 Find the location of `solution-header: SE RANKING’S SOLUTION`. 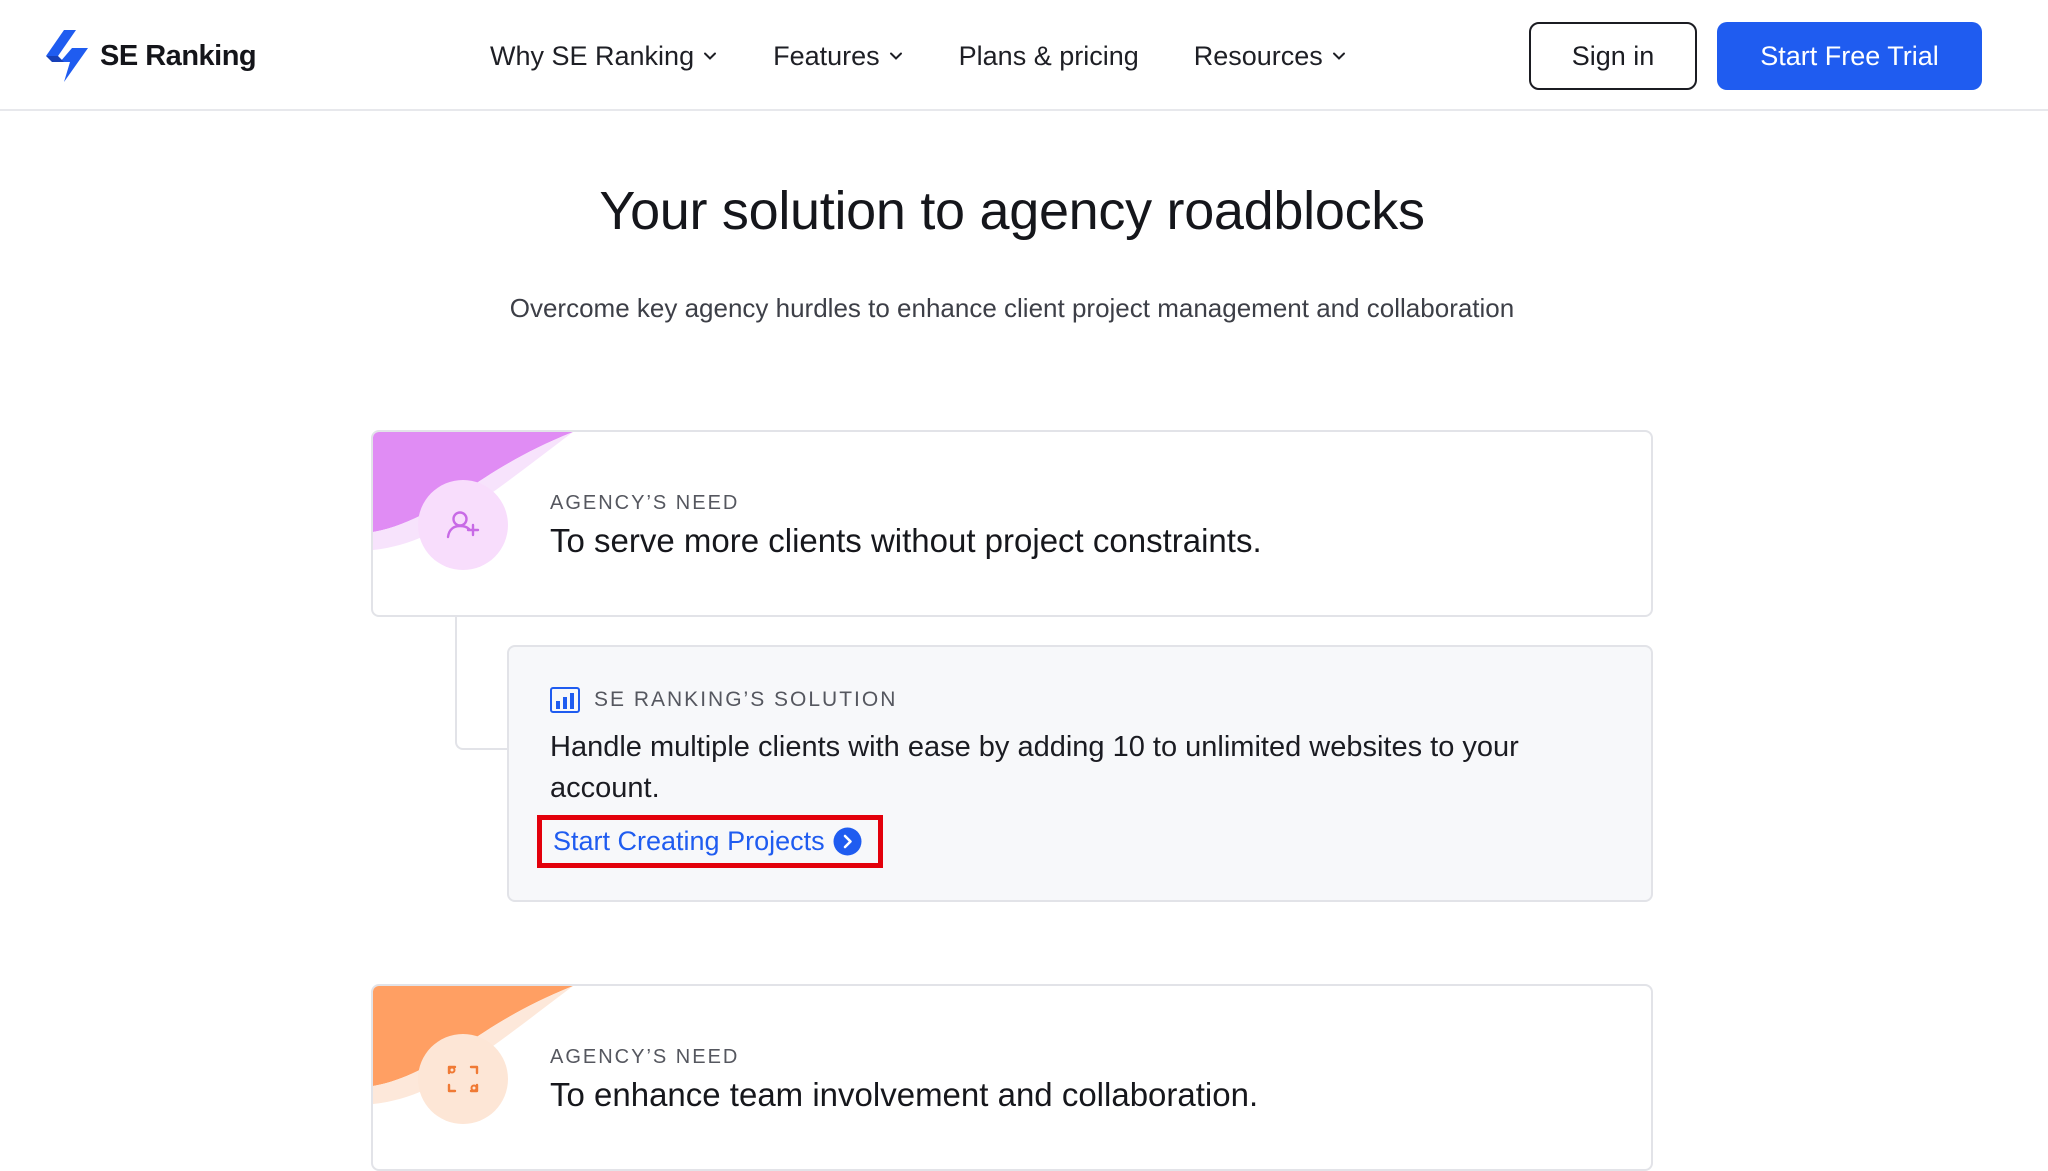

solution-header: SE RANKING’S SOLUTION is located at coordinates (723, 700).